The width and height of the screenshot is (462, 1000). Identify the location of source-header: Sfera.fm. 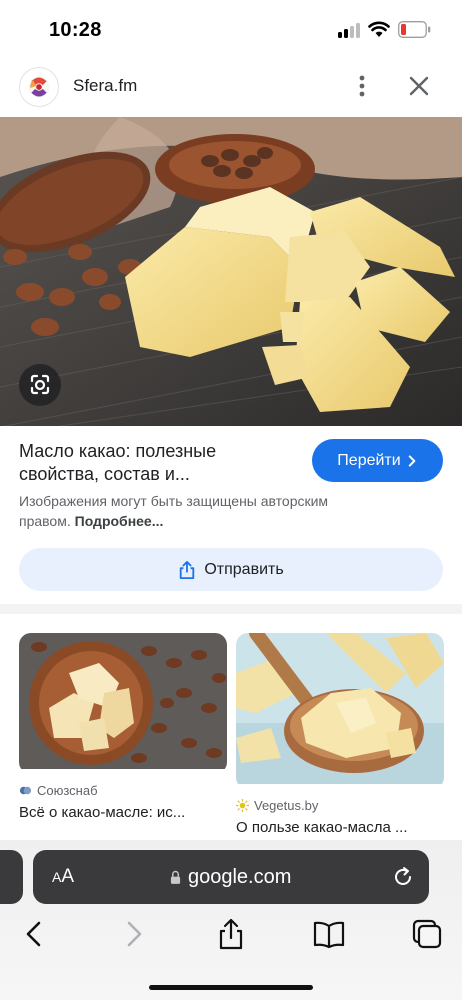
(231, 87).